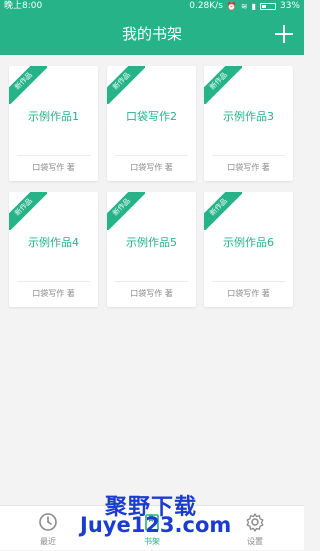 This screenshot has width=320, height=551. What do you see at coordinates (152, 541) in the screenshot?
I see `nav-bookshelf-label: 书架` at bounding box center [152, 541].